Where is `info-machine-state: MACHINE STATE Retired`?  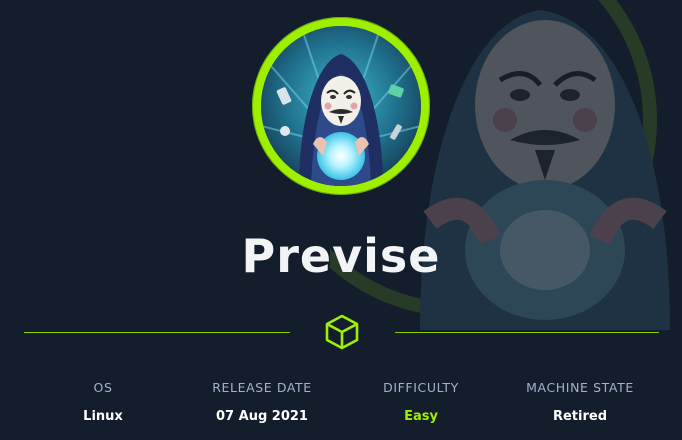 info-machine-state: MACHINE STATE Retired is located at coordinates (580, 402).